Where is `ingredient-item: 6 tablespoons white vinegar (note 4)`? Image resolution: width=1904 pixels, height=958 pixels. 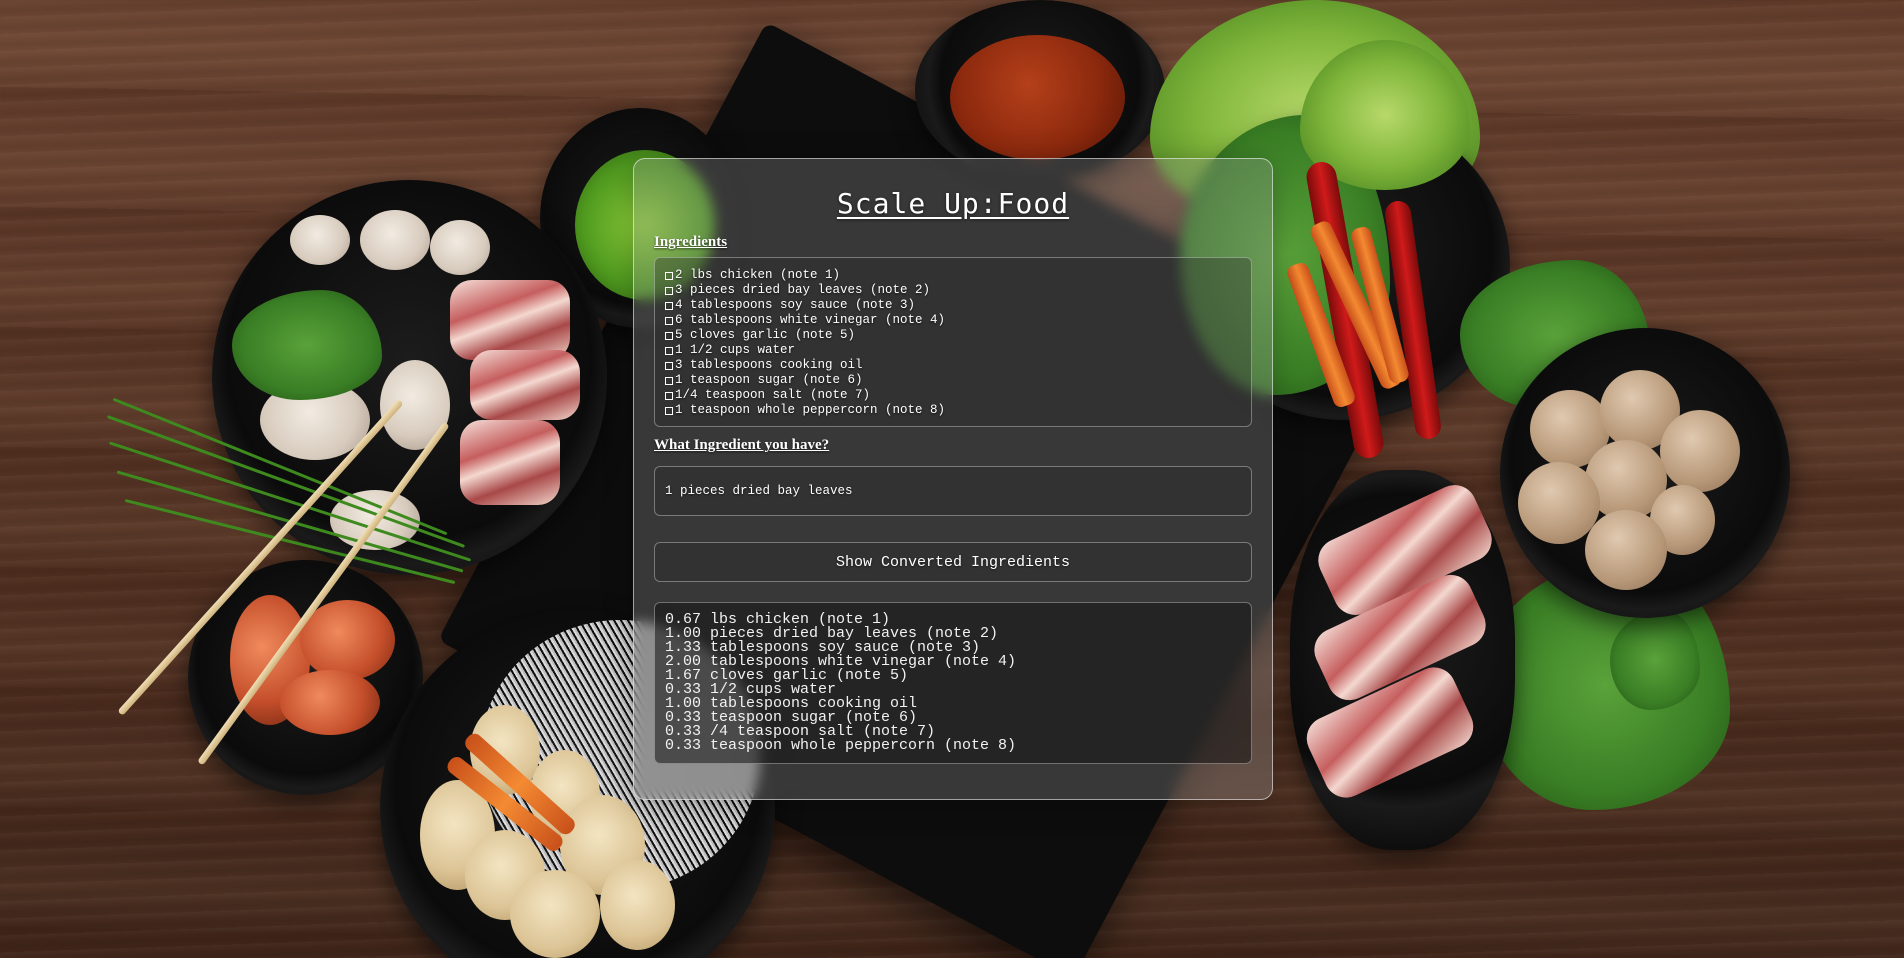
ingredient-item: 6 tablespoons white vinegar (note 4) is located at coordinates (953, 320).